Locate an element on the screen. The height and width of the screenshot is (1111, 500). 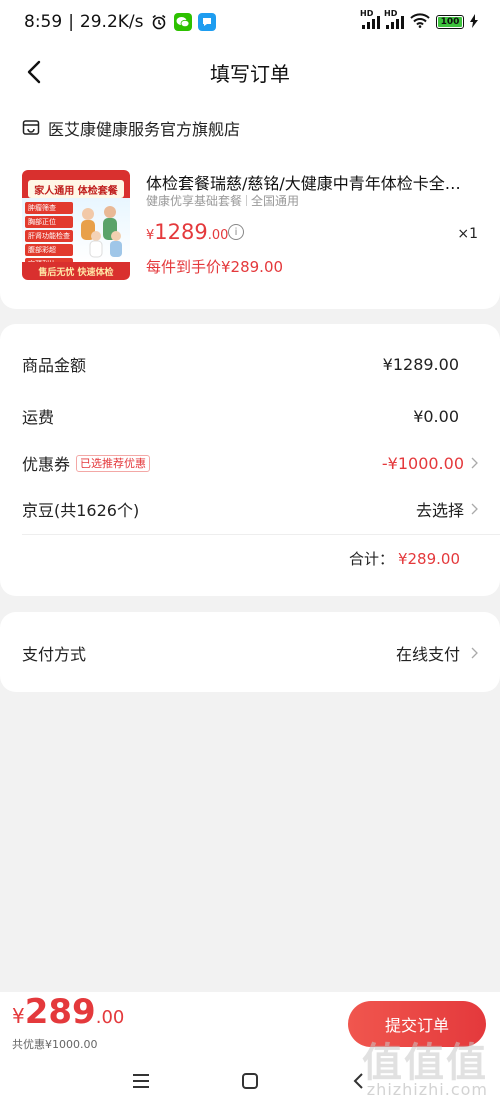
shipping-value: ¥0.00 is located at coordinates (436, 416).